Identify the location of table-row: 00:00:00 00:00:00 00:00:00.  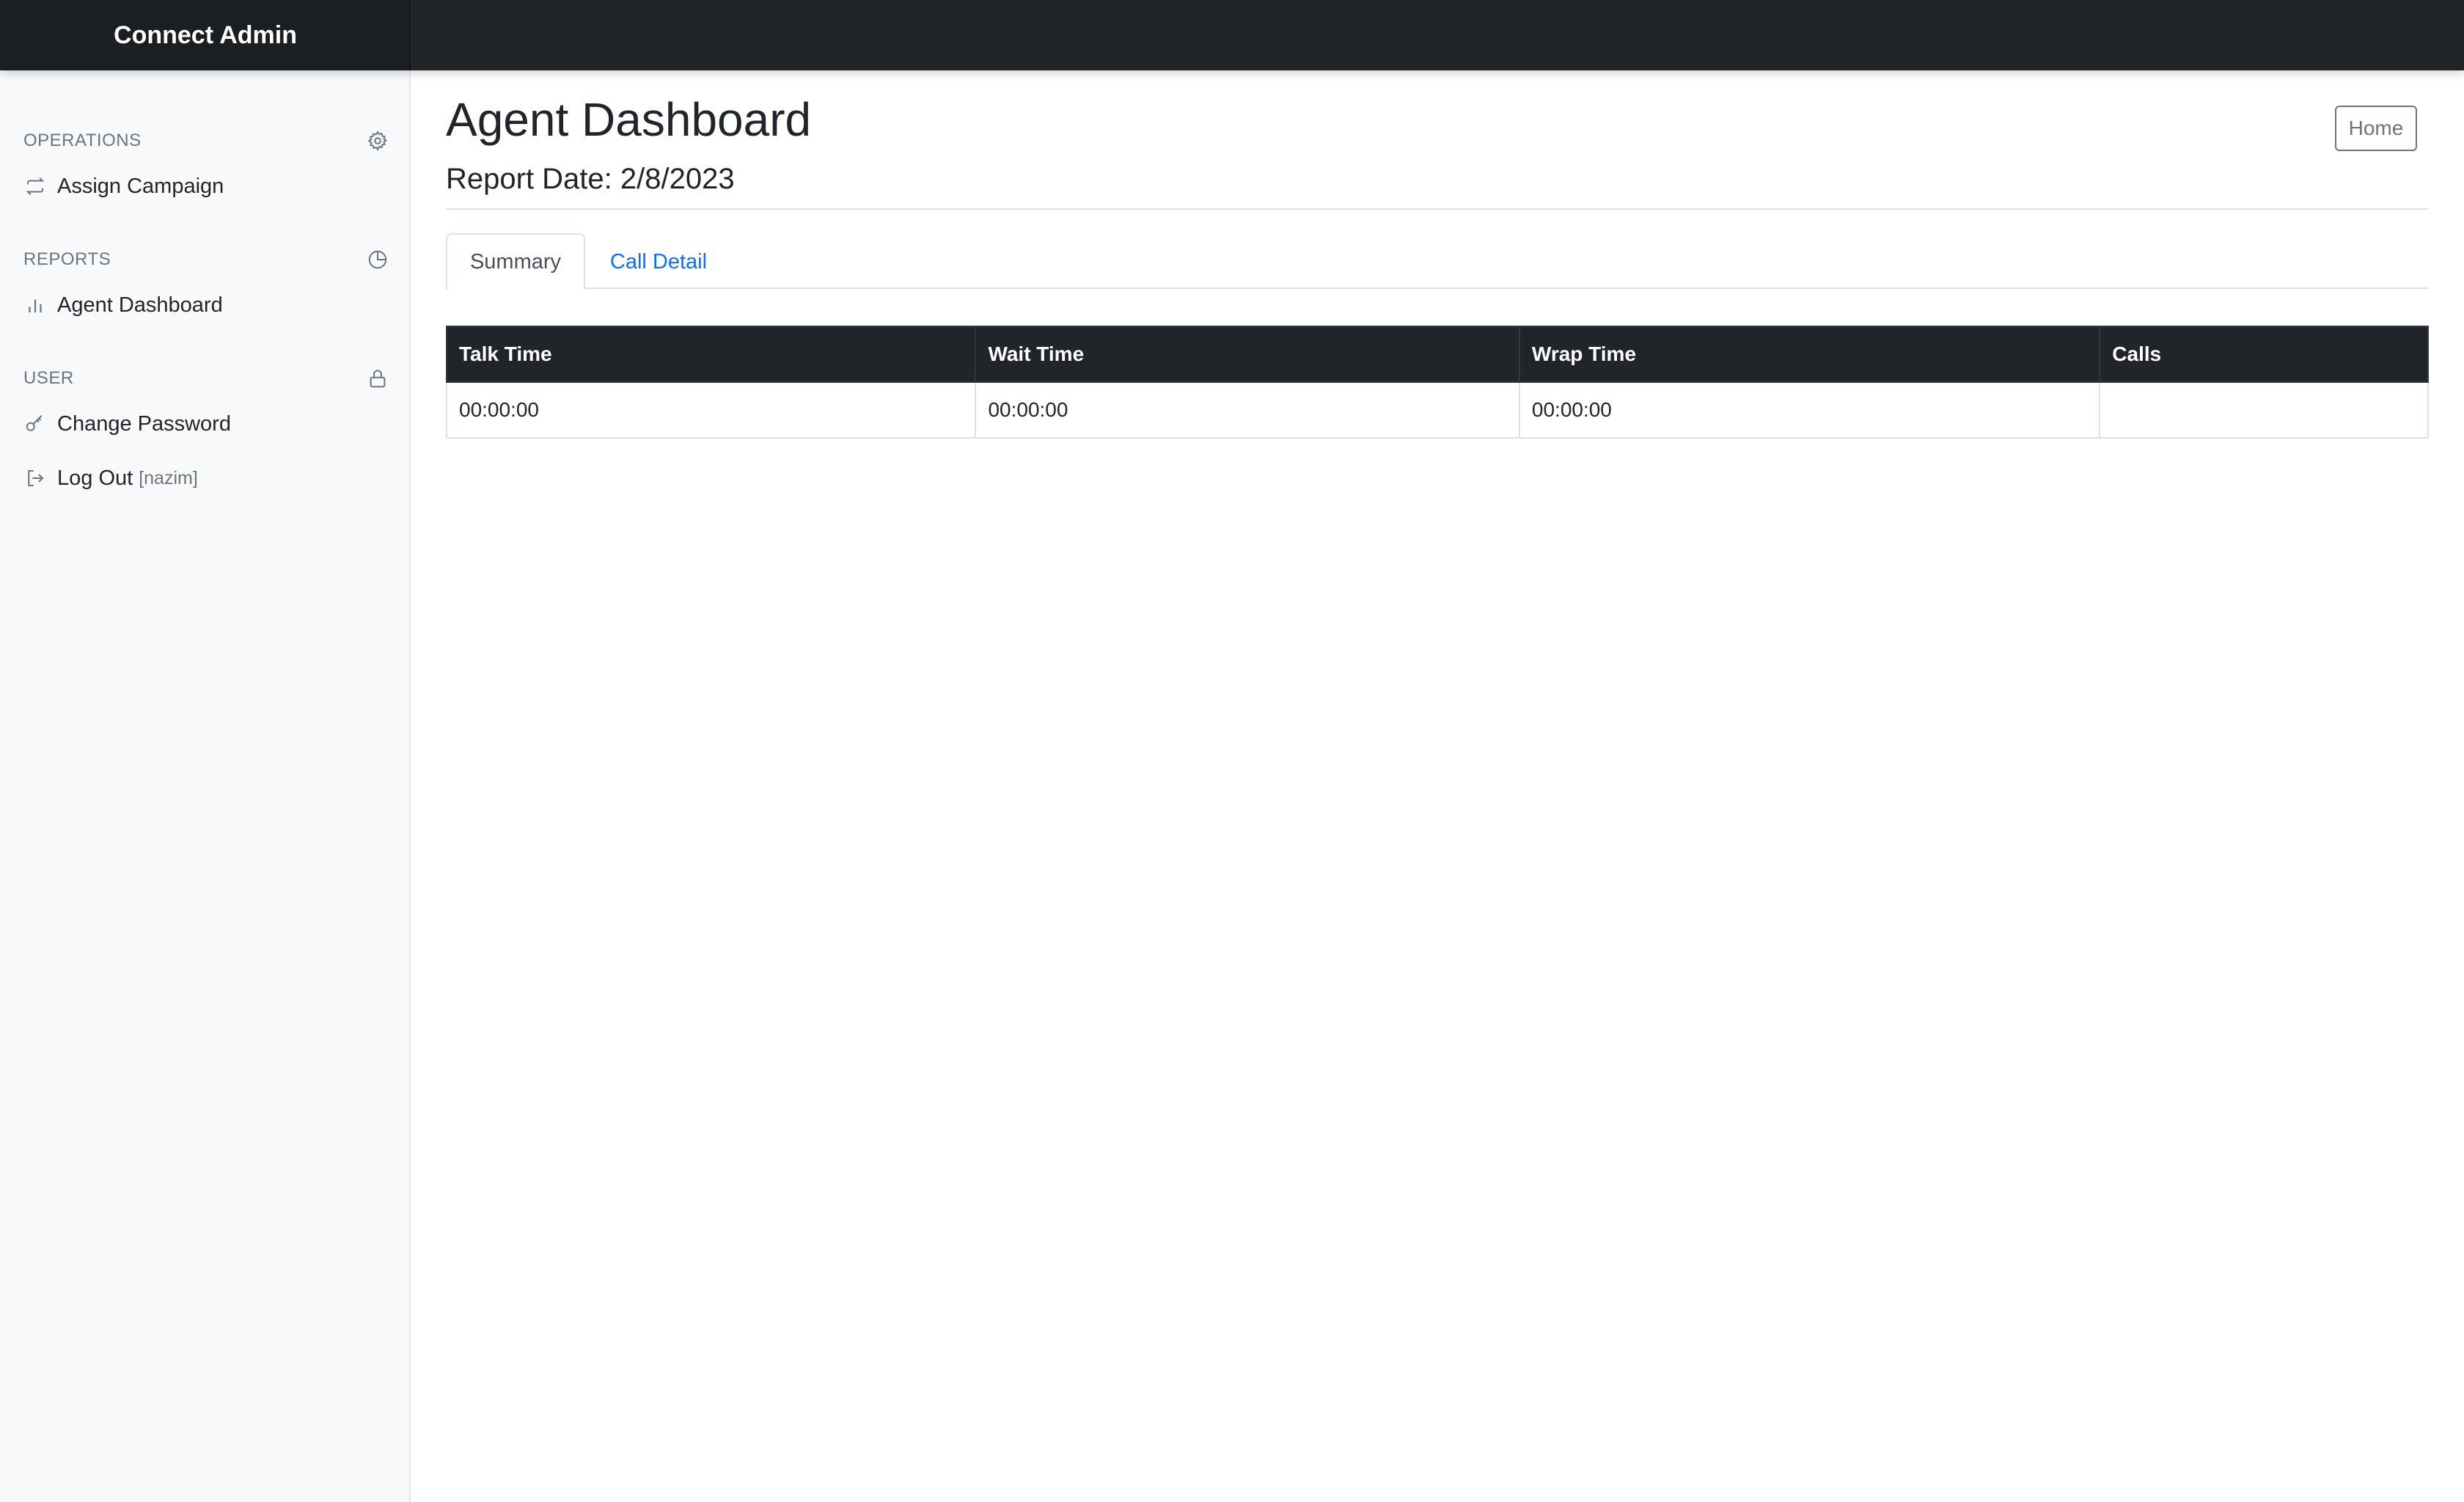
(1437, 410).